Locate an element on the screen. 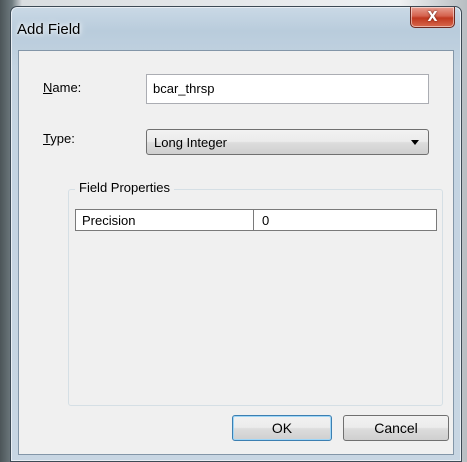 This screenshot has height=462, width=467. name-label: Name: is located at coordinates (62, 87).